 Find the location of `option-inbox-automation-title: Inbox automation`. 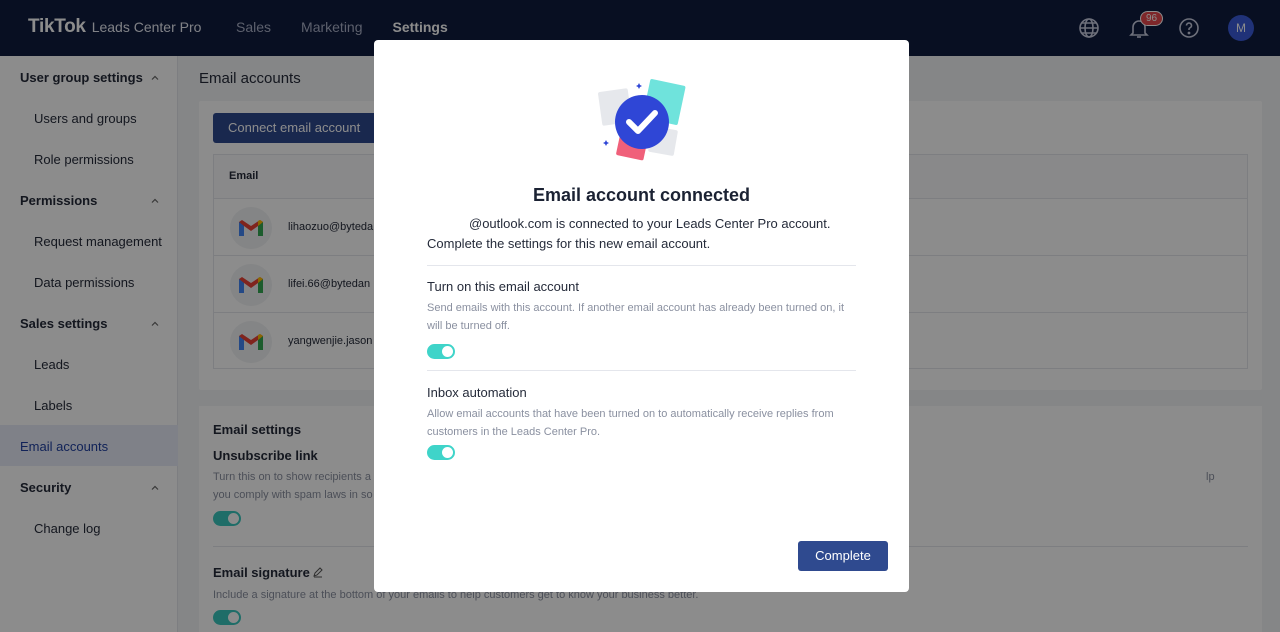

option-inbox-automation-title: Inbox automation is located at coordinates (477, 392).